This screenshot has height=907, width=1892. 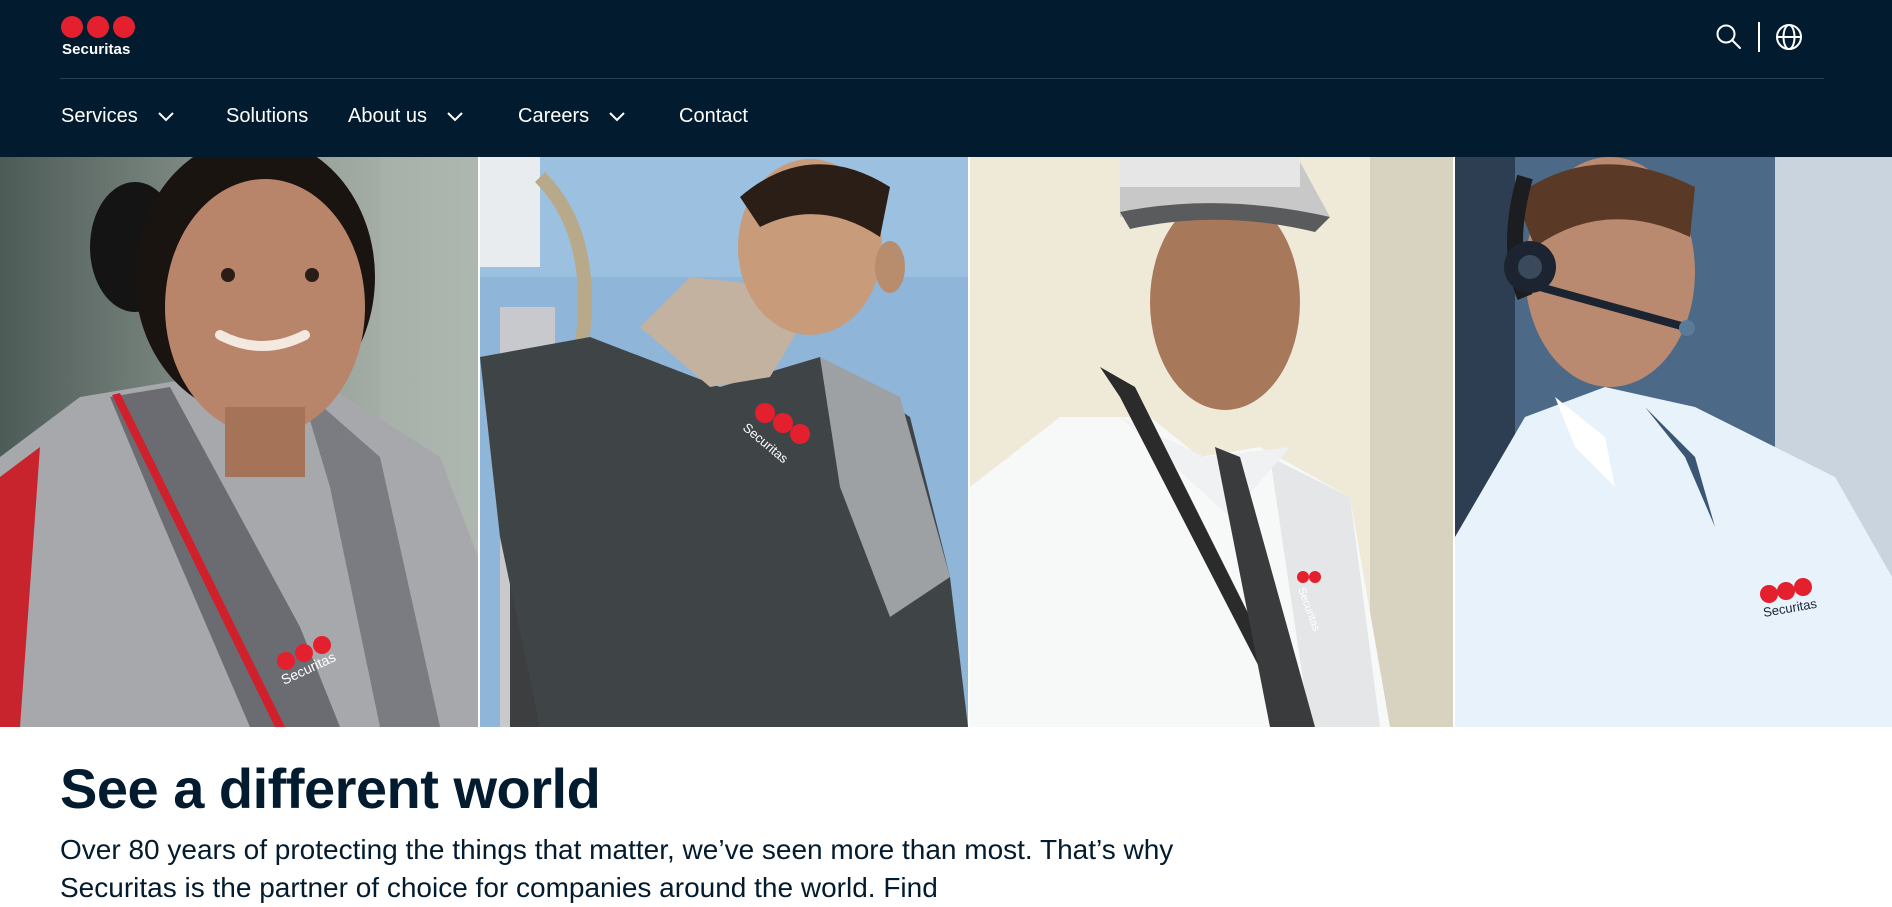 I want to click on page-headline: See a different world, so click(x=330, y=788).